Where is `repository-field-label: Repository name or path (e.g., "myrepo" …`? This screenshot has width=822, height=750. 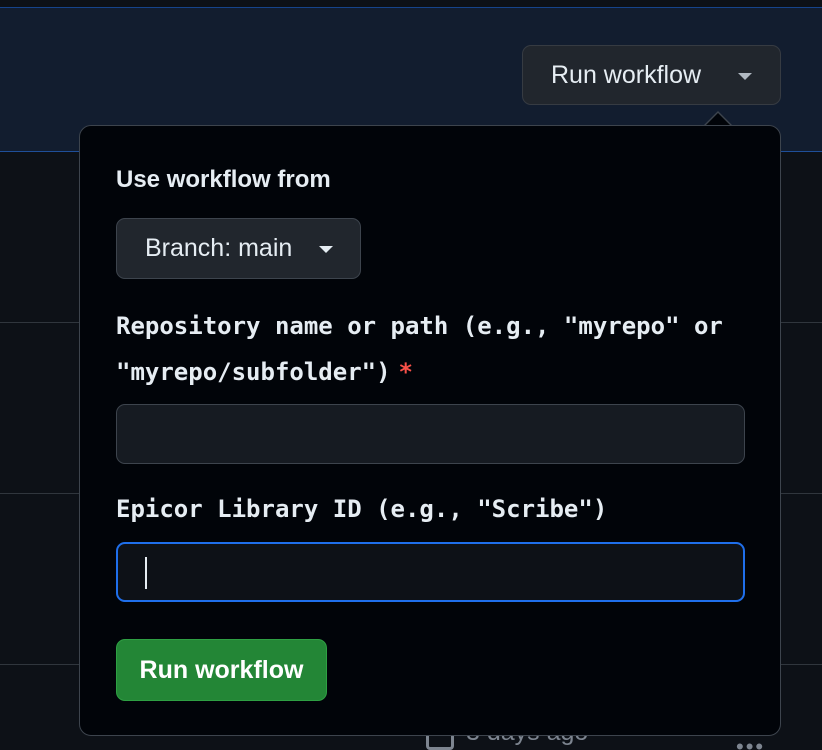
repository-field-label: Repository name or path (e.g., "myrepo" … is located at coordinates (436, 349).